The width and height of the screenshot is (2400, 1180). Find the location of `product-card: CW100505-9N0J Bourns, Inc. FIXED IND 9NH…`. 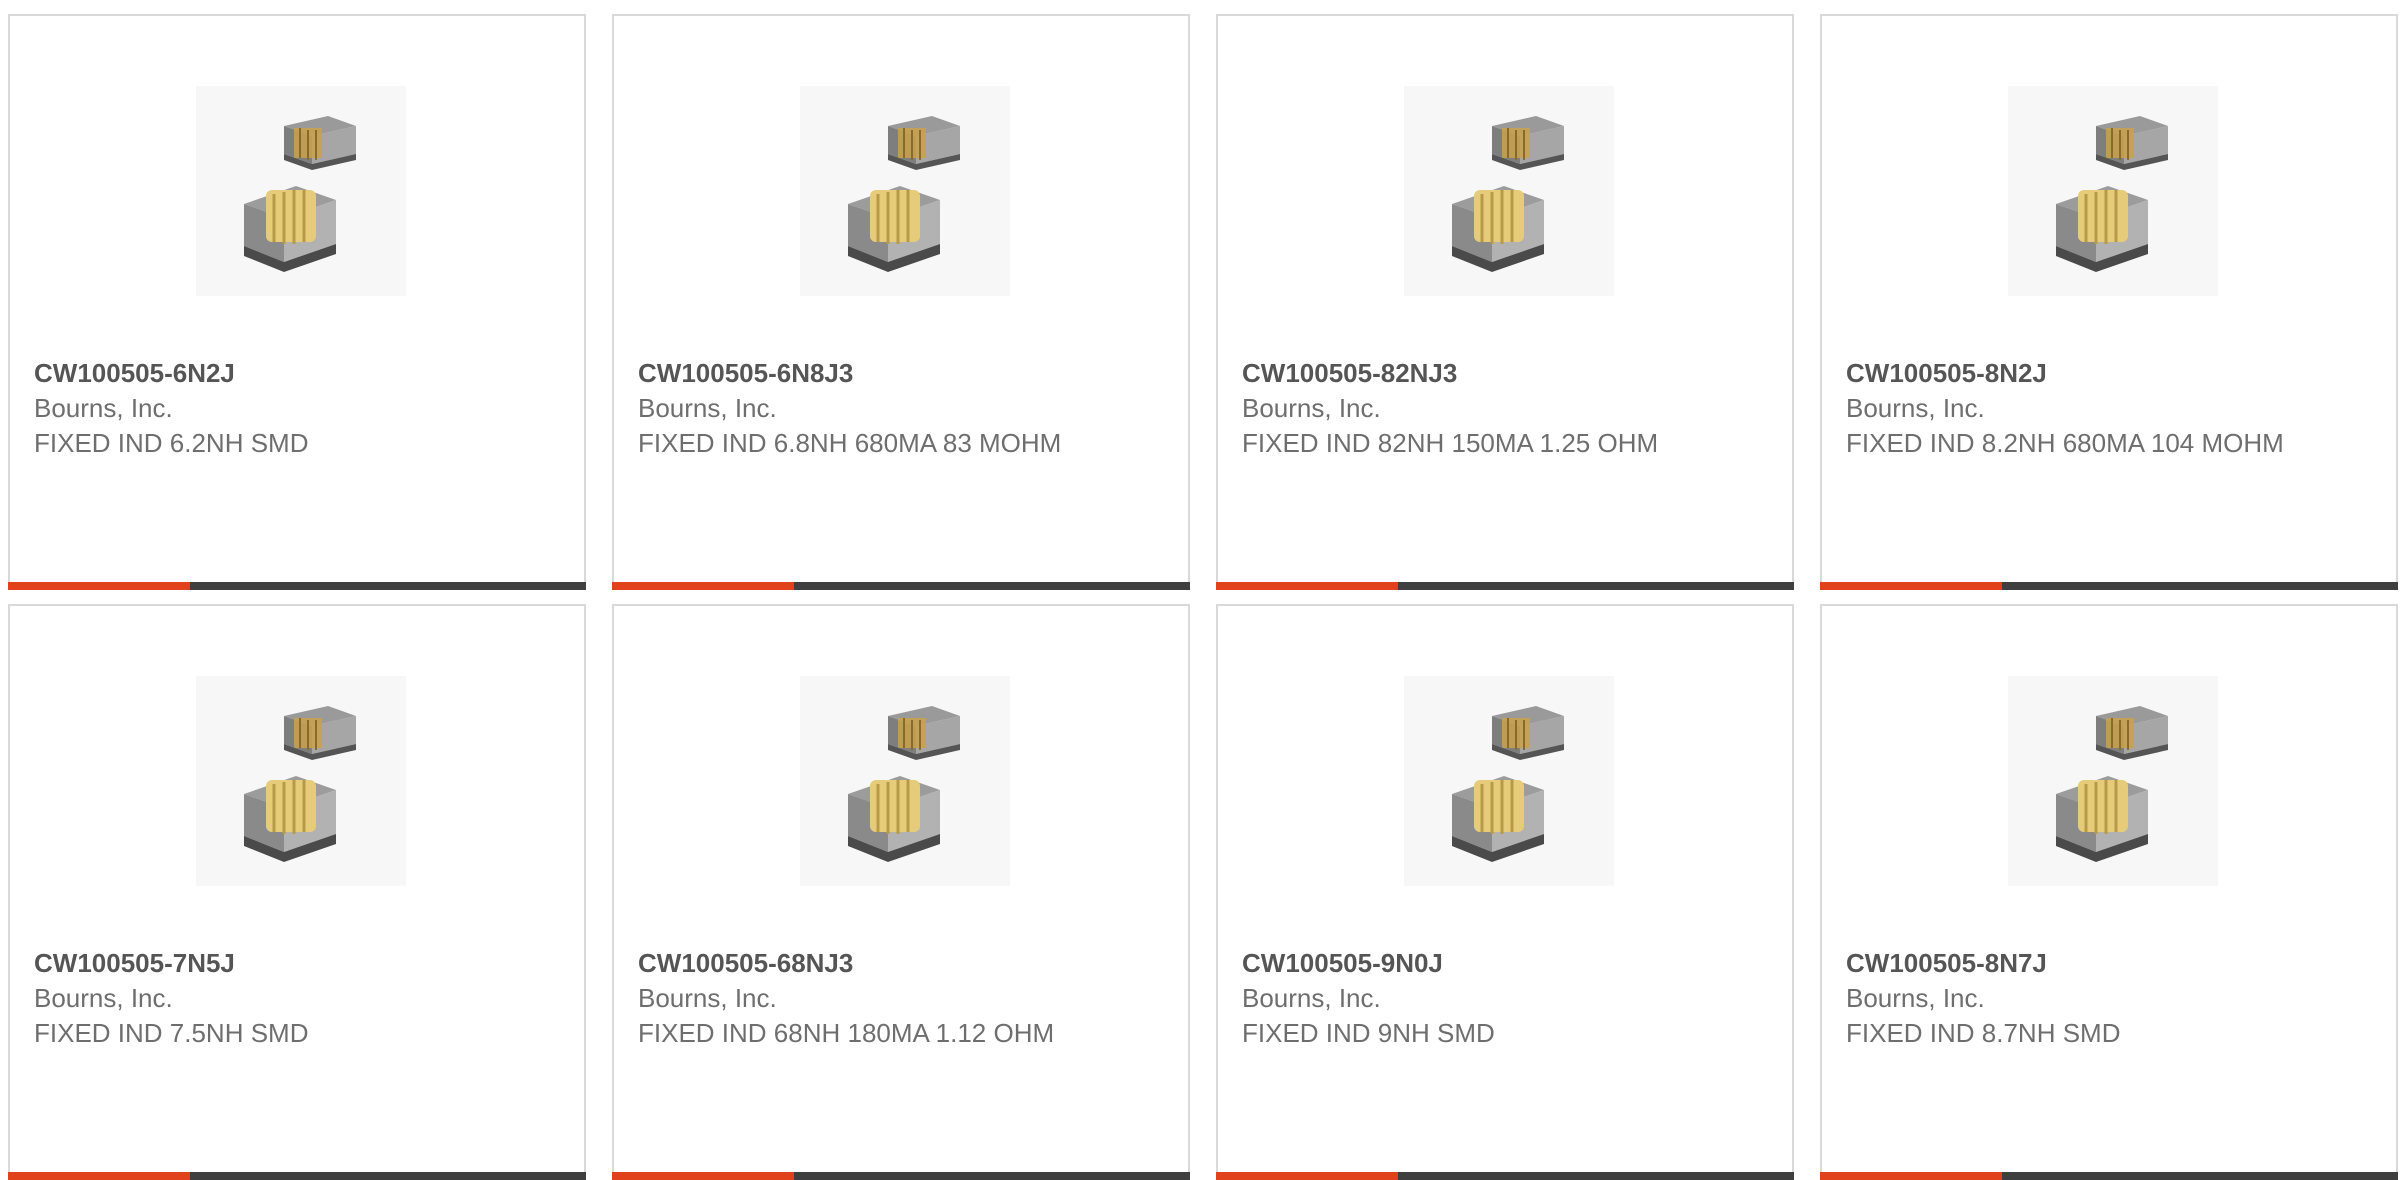

product-card: CW100505-9N0J Bourns, Inc. FIXED IND 9NH… is located at coordinates (1505, 892).